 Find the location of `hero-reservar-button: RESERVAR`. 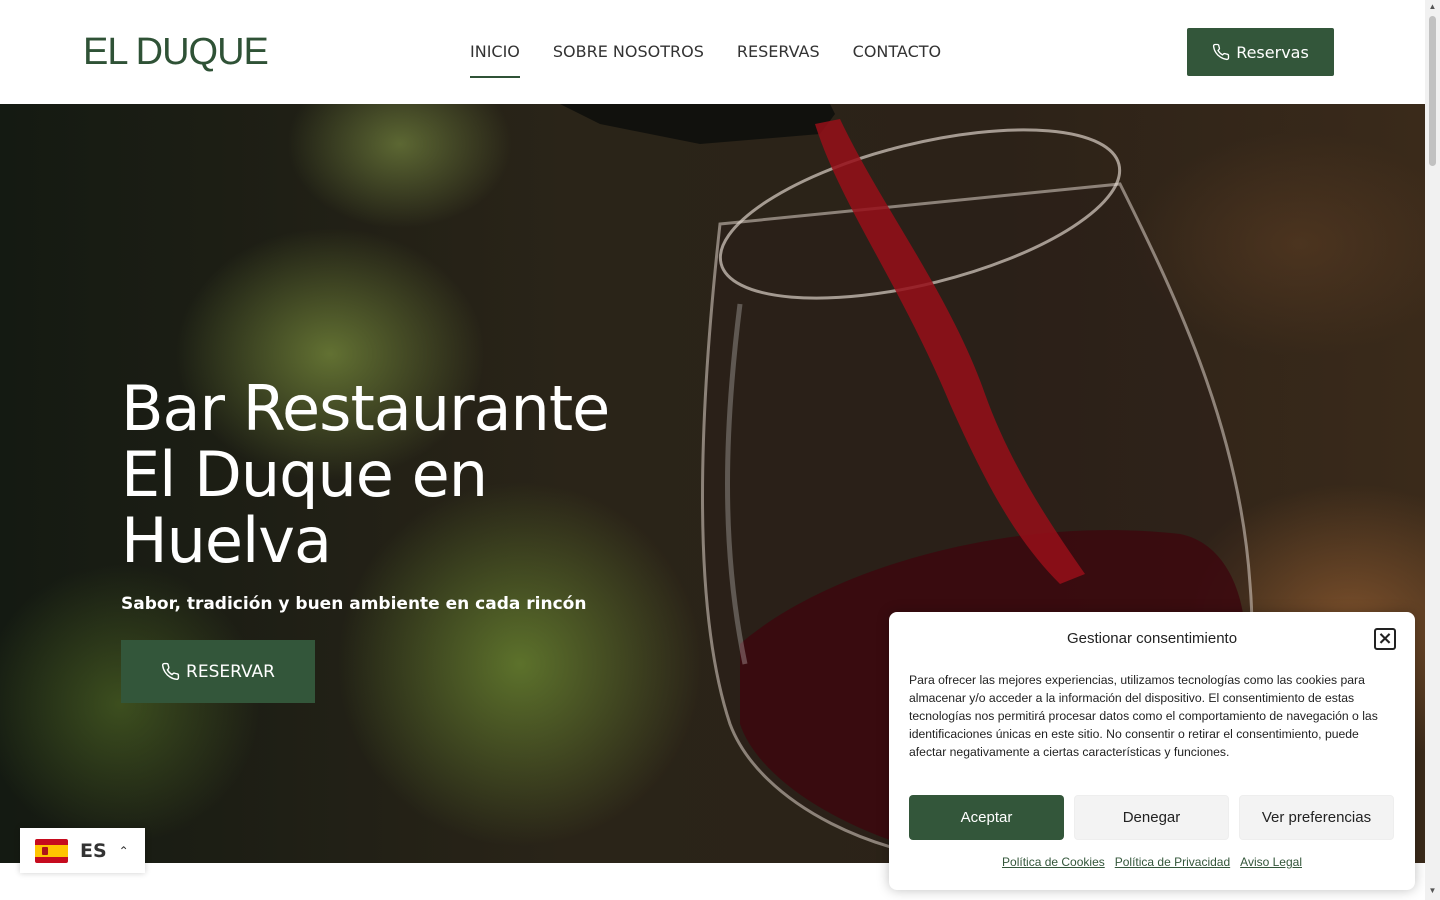

hero-reservar-button: RESERVAR is located at coordinates (218, 671).